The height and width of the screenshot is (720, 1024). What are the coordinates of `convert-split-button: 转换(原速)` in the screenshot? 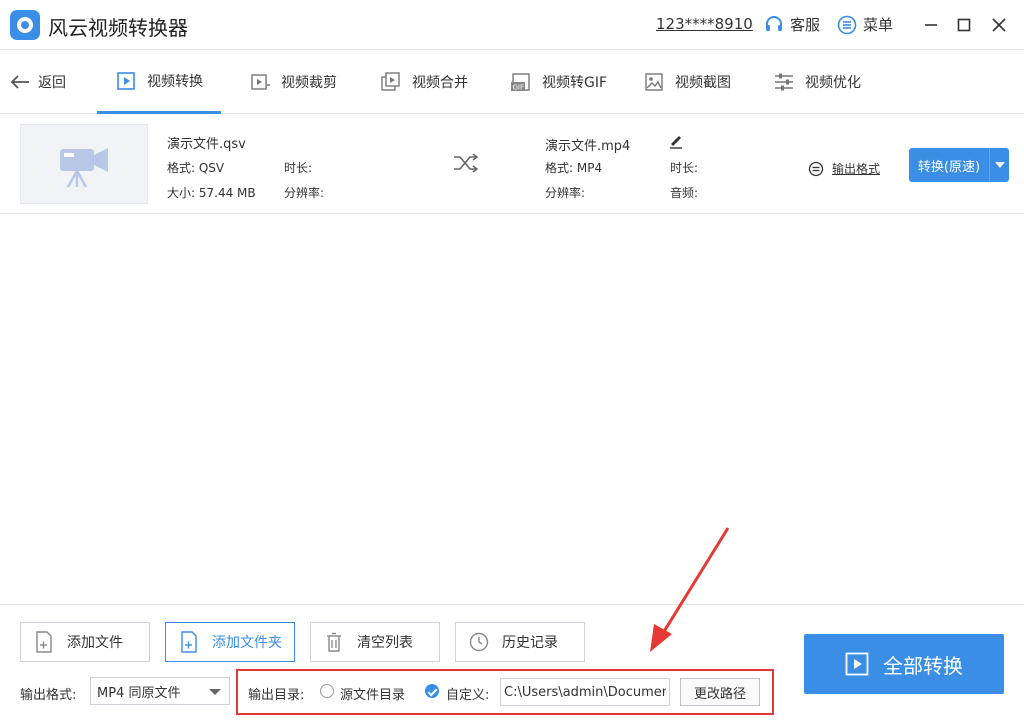 It's located at (959, 165).